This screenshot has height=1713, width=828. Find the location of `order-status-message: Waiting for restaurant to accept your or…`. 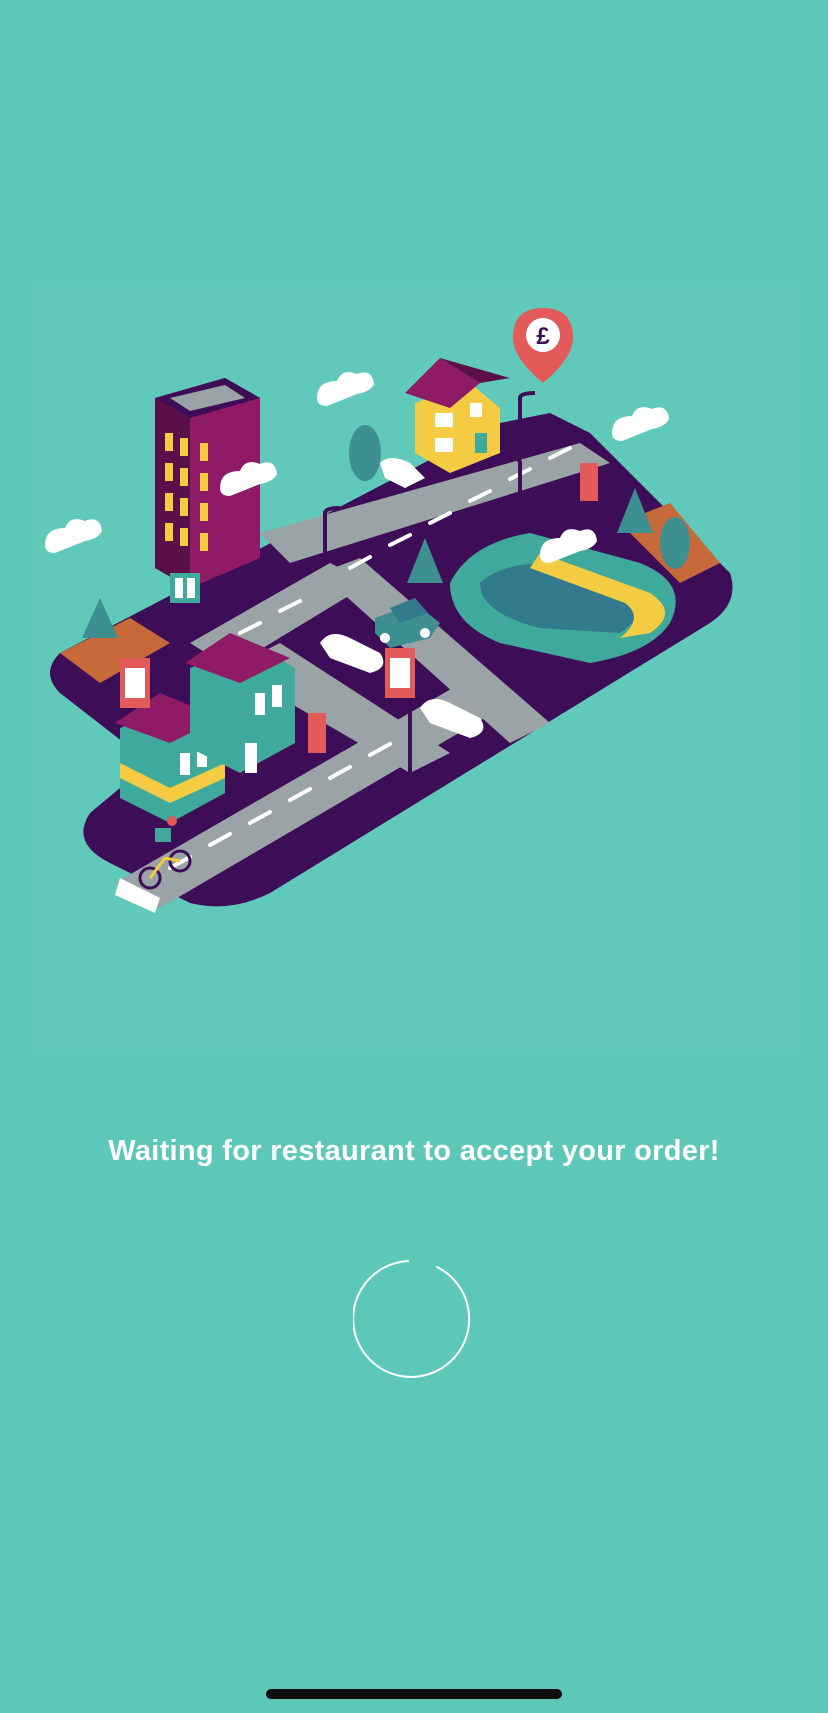

order-status-message: Waiting for restaurant to accept your or… is located at coordinates (414, 1151).